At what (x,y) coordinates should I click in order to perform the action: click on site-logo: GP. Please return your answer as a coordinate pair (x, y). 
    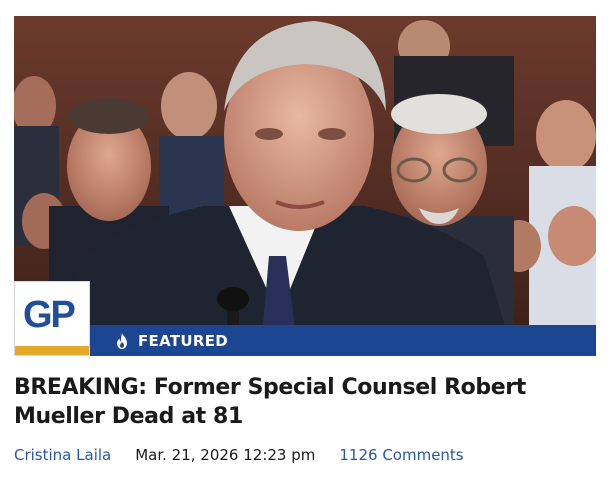
    Looking at the image, I should click on (52, 318).